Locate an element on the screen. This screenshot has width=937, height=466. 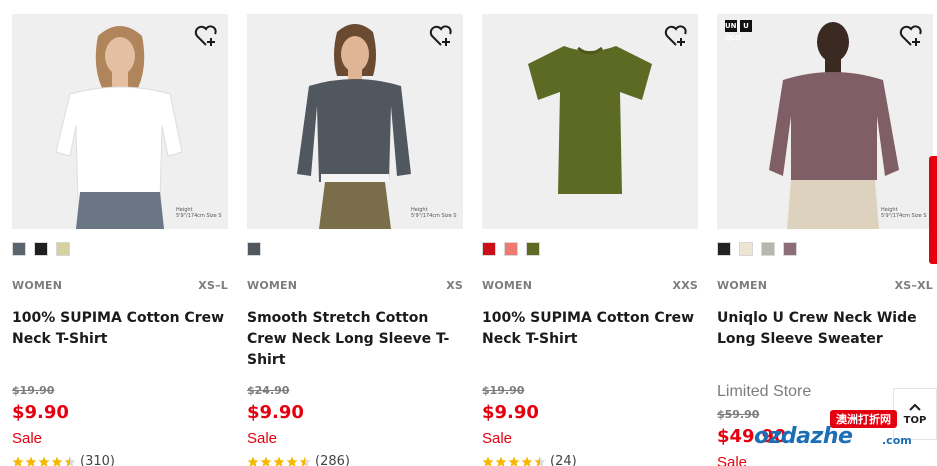
product-image: UNI QLO U Height 5'9"/174cm Size S is located at coordinates (825, 121).